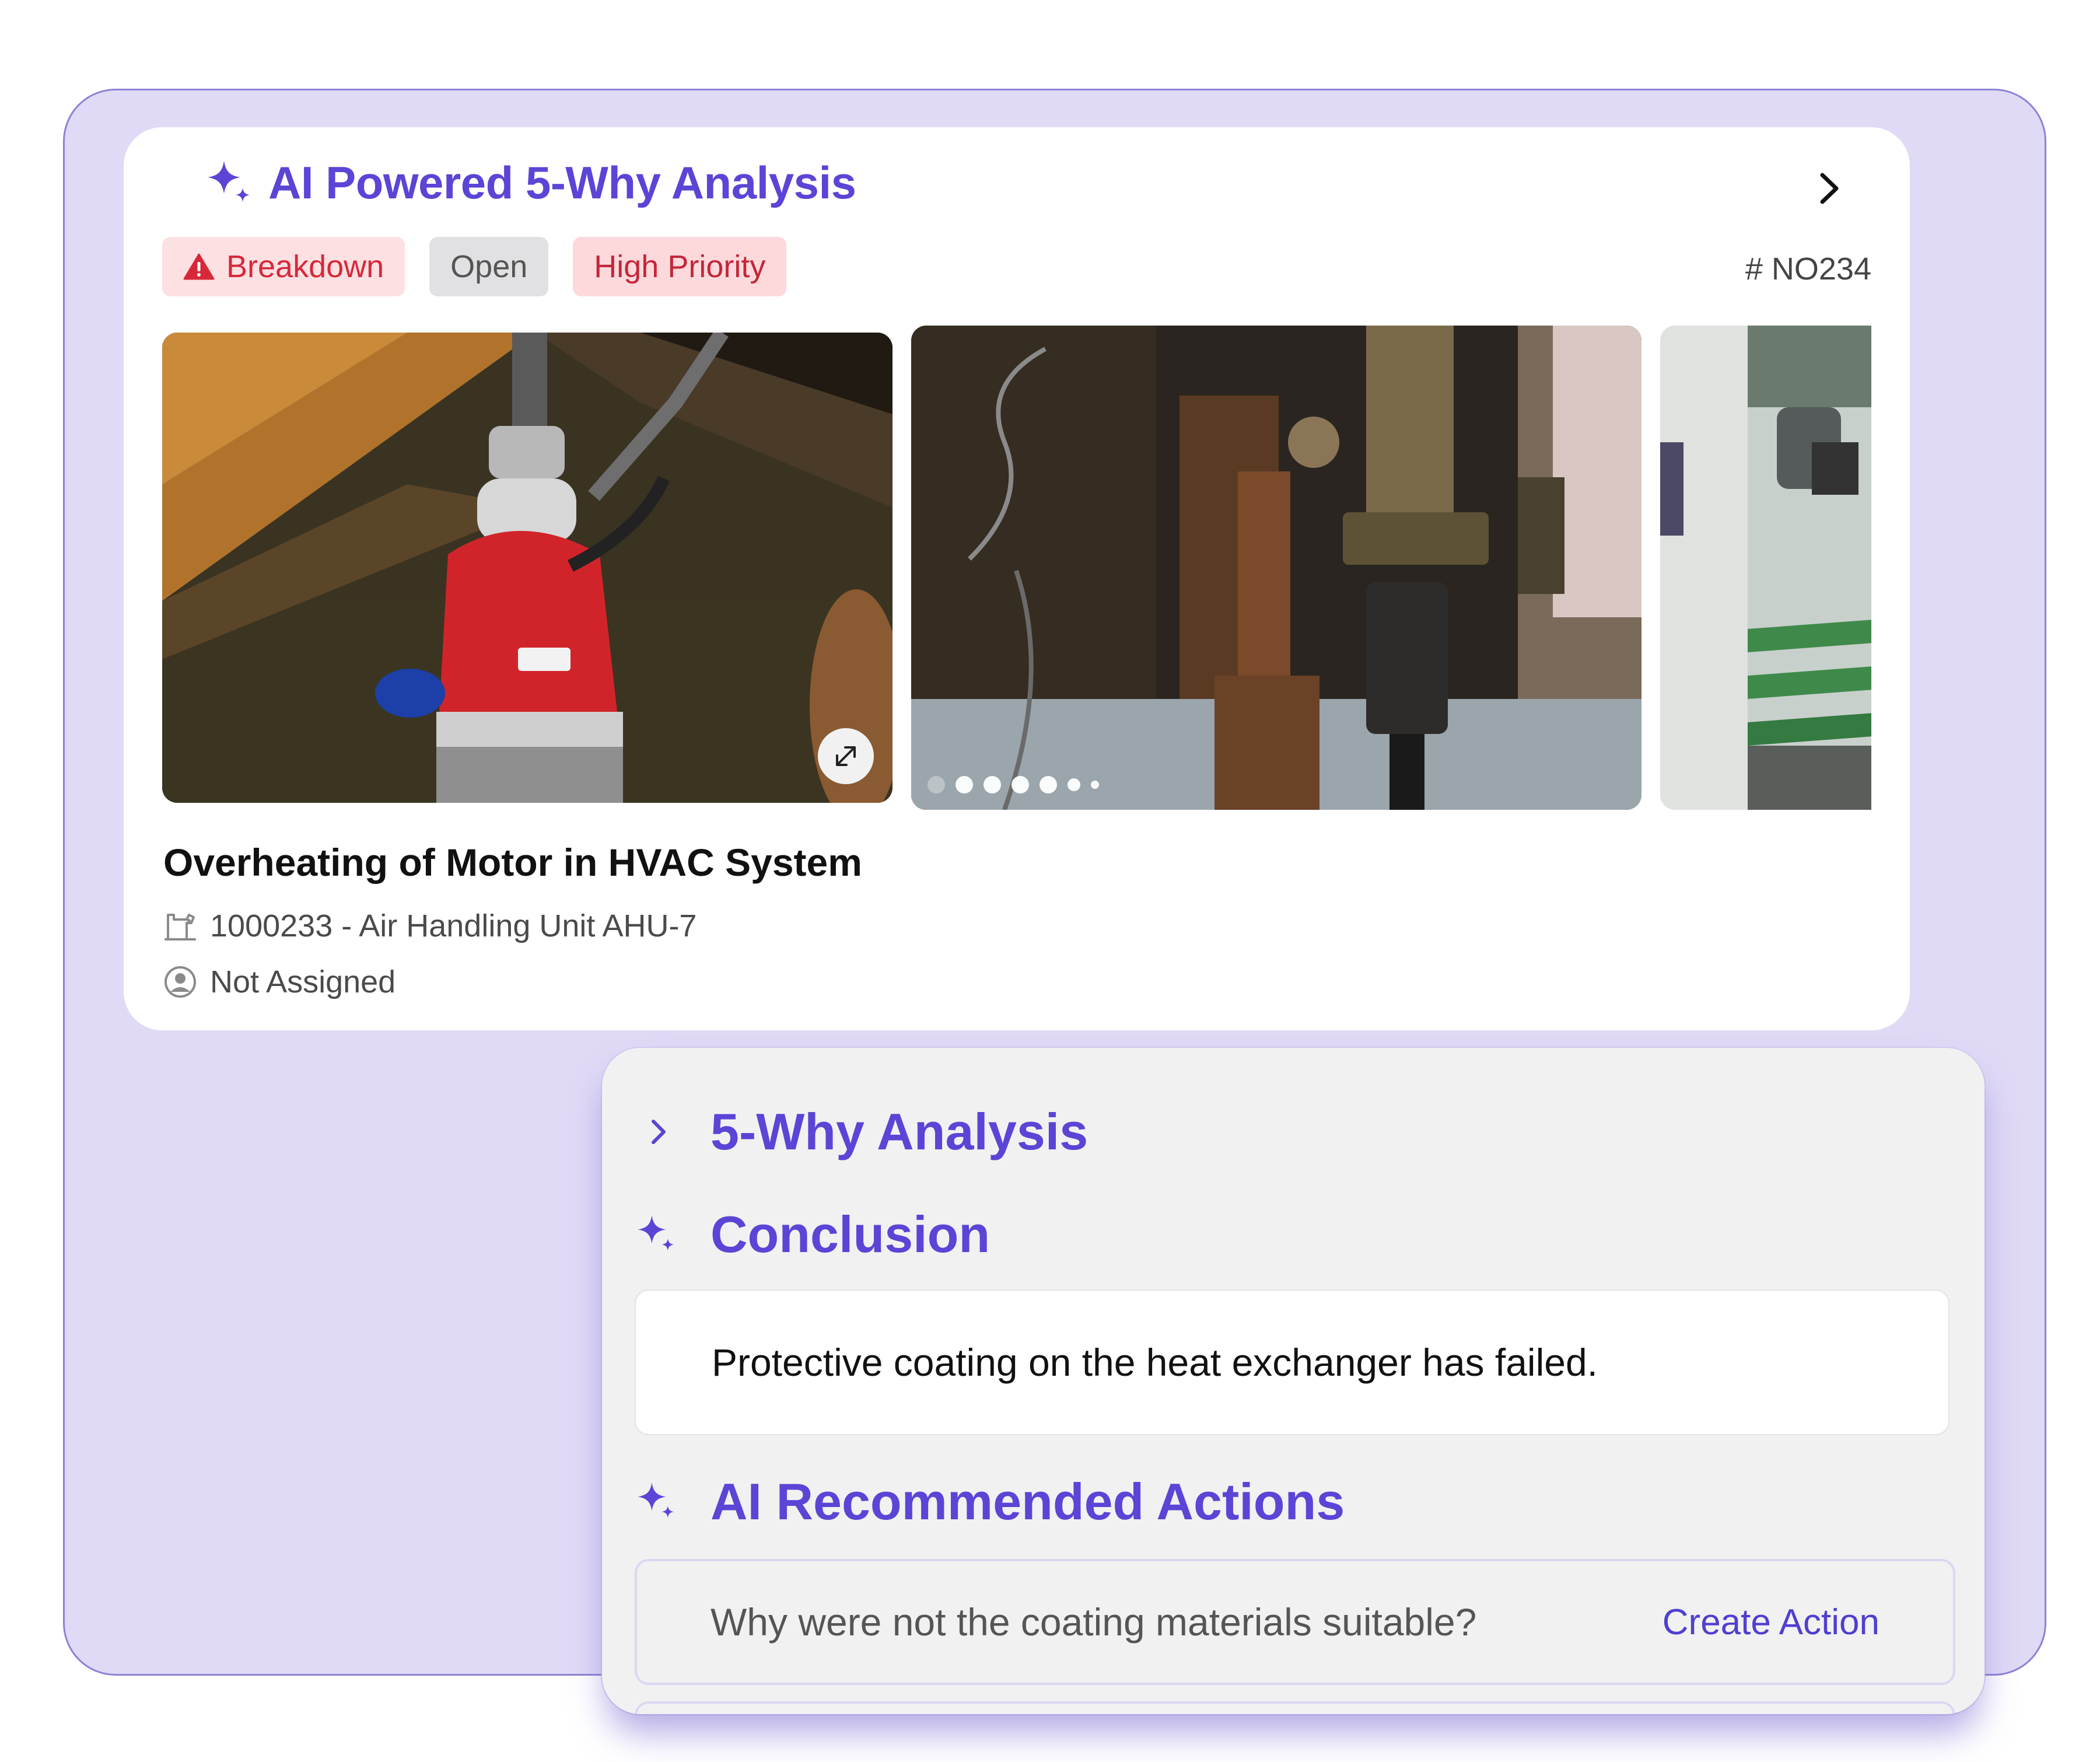 The height and width of the screenshot is (1762, 2100). I want to click on why-analysis-title: 5-Why Analysis, so click(899, 1131).